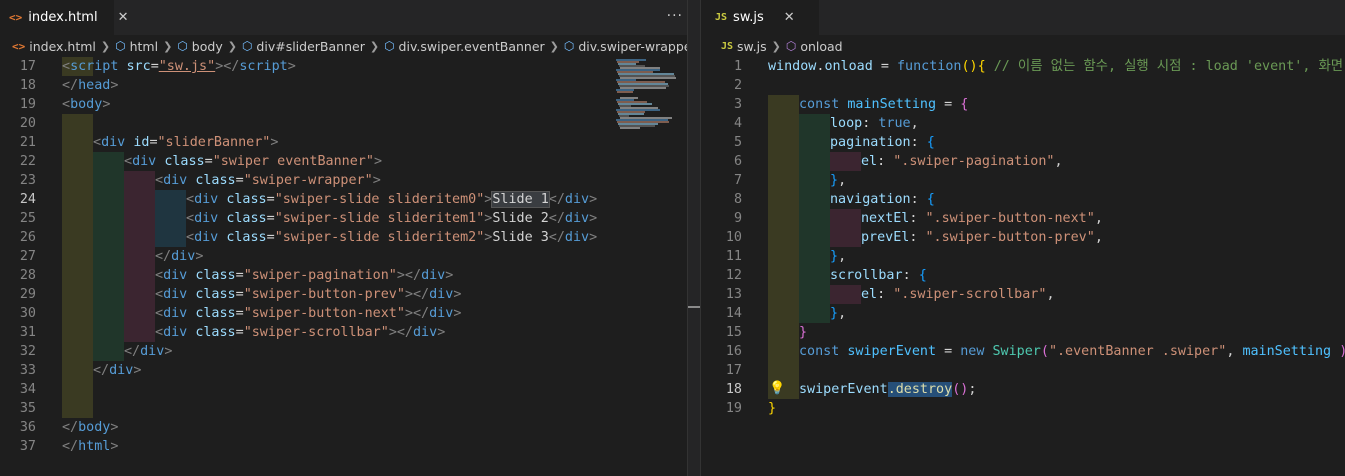 This screenshot has width=1345, height=476. What do you see at coordinates (464, 46) in the screenshot?
I see `breadcrumb-eventbanner: ⬡ div.swiper.eventBanner` at bounding box center [464, 46].